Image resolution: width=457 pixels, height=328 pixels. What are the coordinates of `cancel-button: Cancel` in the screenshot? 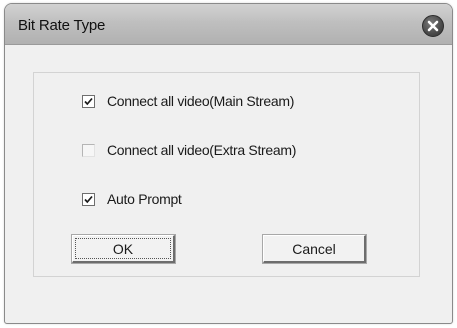 It's located at (314, 249).